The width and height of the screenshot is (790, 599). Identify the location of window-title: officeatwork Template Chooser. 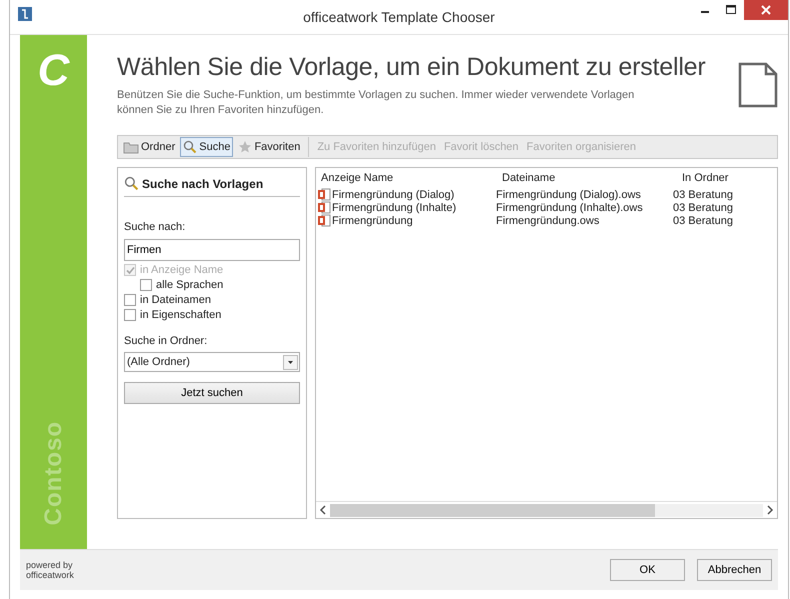
(399, 17).